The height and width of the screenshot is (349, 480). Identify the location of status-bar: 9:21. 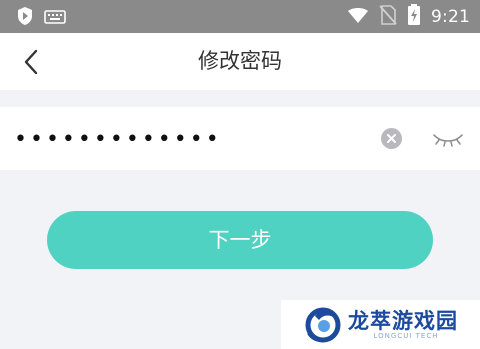
(240, 16).